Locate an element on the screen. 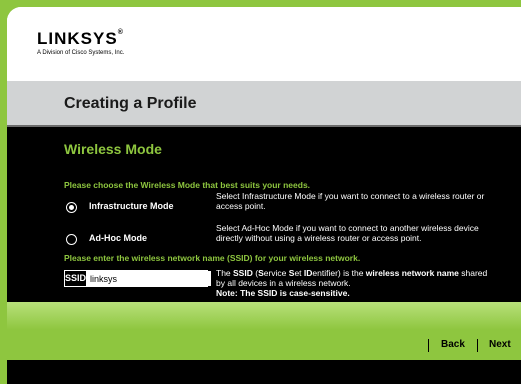  section-title: Wireless Mode is located at coordinates (113, 149).